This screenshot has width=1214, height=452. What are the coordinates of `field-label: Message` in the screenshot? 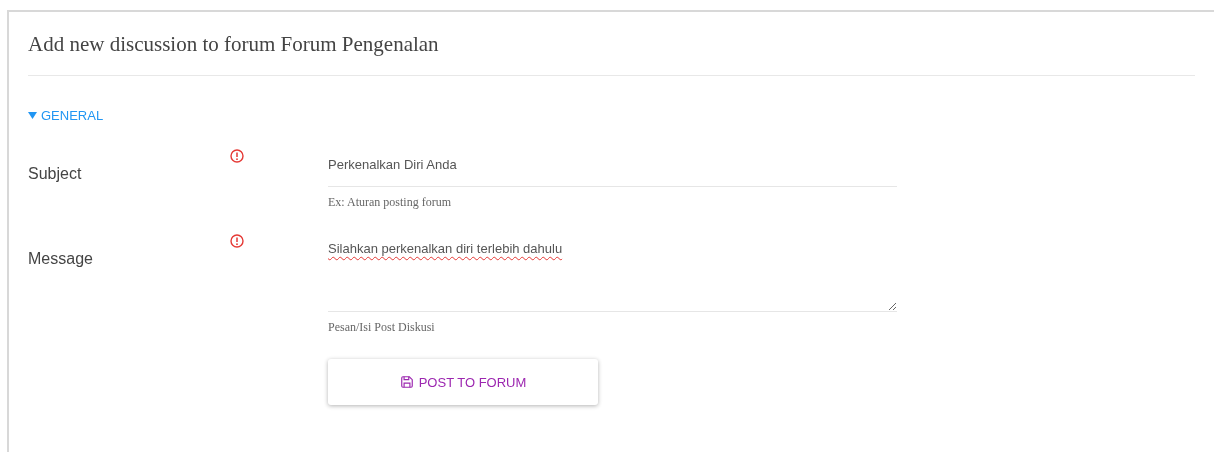 It's located at (61, 259).